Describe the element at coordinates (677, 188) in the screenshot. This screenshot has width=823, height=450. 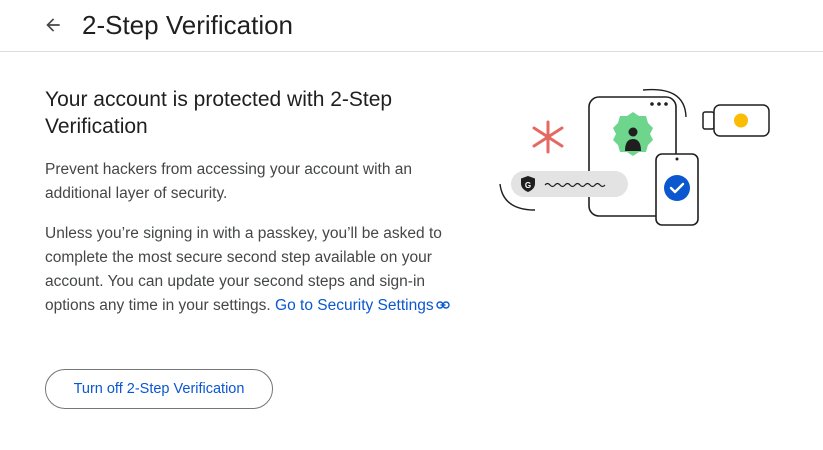
I see `checkmark-icon` at that location.